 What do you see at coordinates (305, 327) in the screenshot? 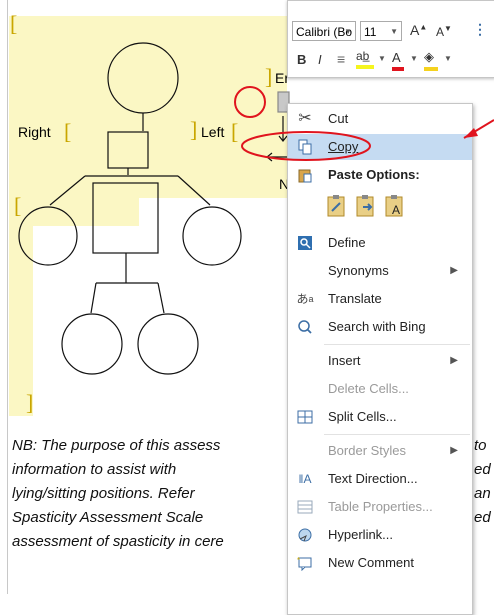
I see `search-icon` at bounding box center [305, 327].